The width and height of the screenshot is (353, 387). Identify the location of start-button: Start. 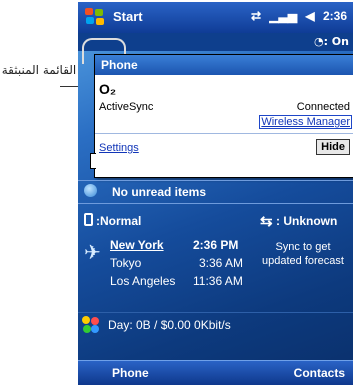
(128, 16).